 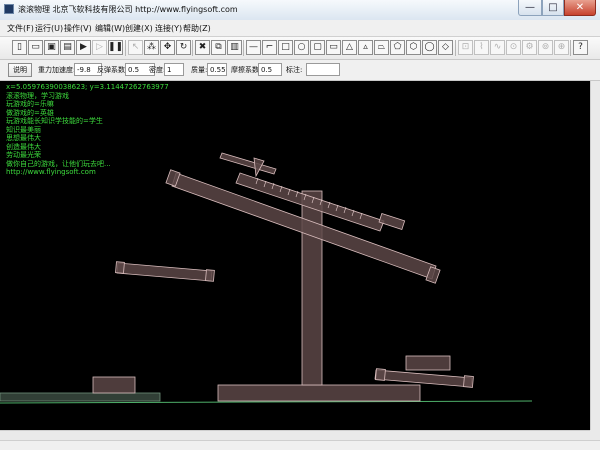 I want to click on triangle-icon: △, so click(x=349, y=47).